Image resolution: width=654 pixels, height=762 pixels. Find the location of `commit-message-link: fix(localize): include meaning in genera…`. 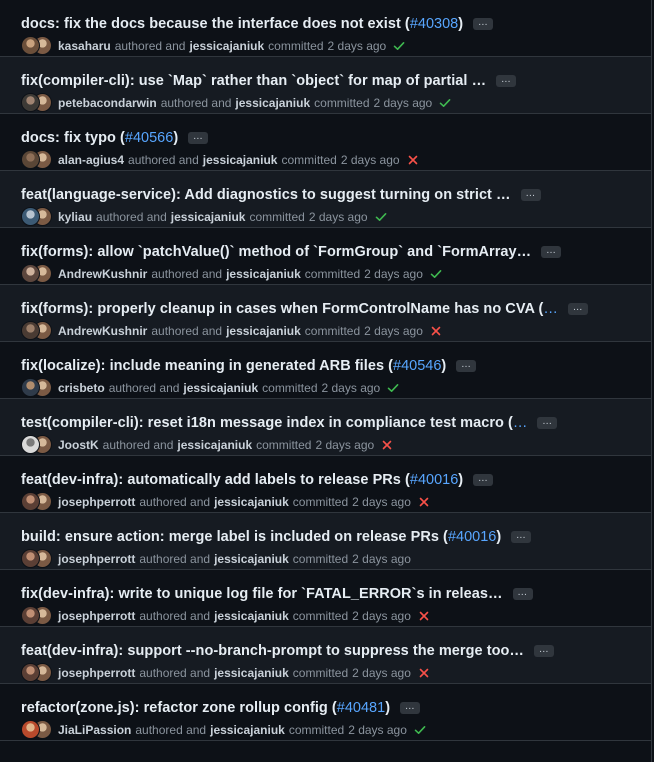

commit-message-link: fix(localize): include meaning in genera… is located at coordinates (207, 366).